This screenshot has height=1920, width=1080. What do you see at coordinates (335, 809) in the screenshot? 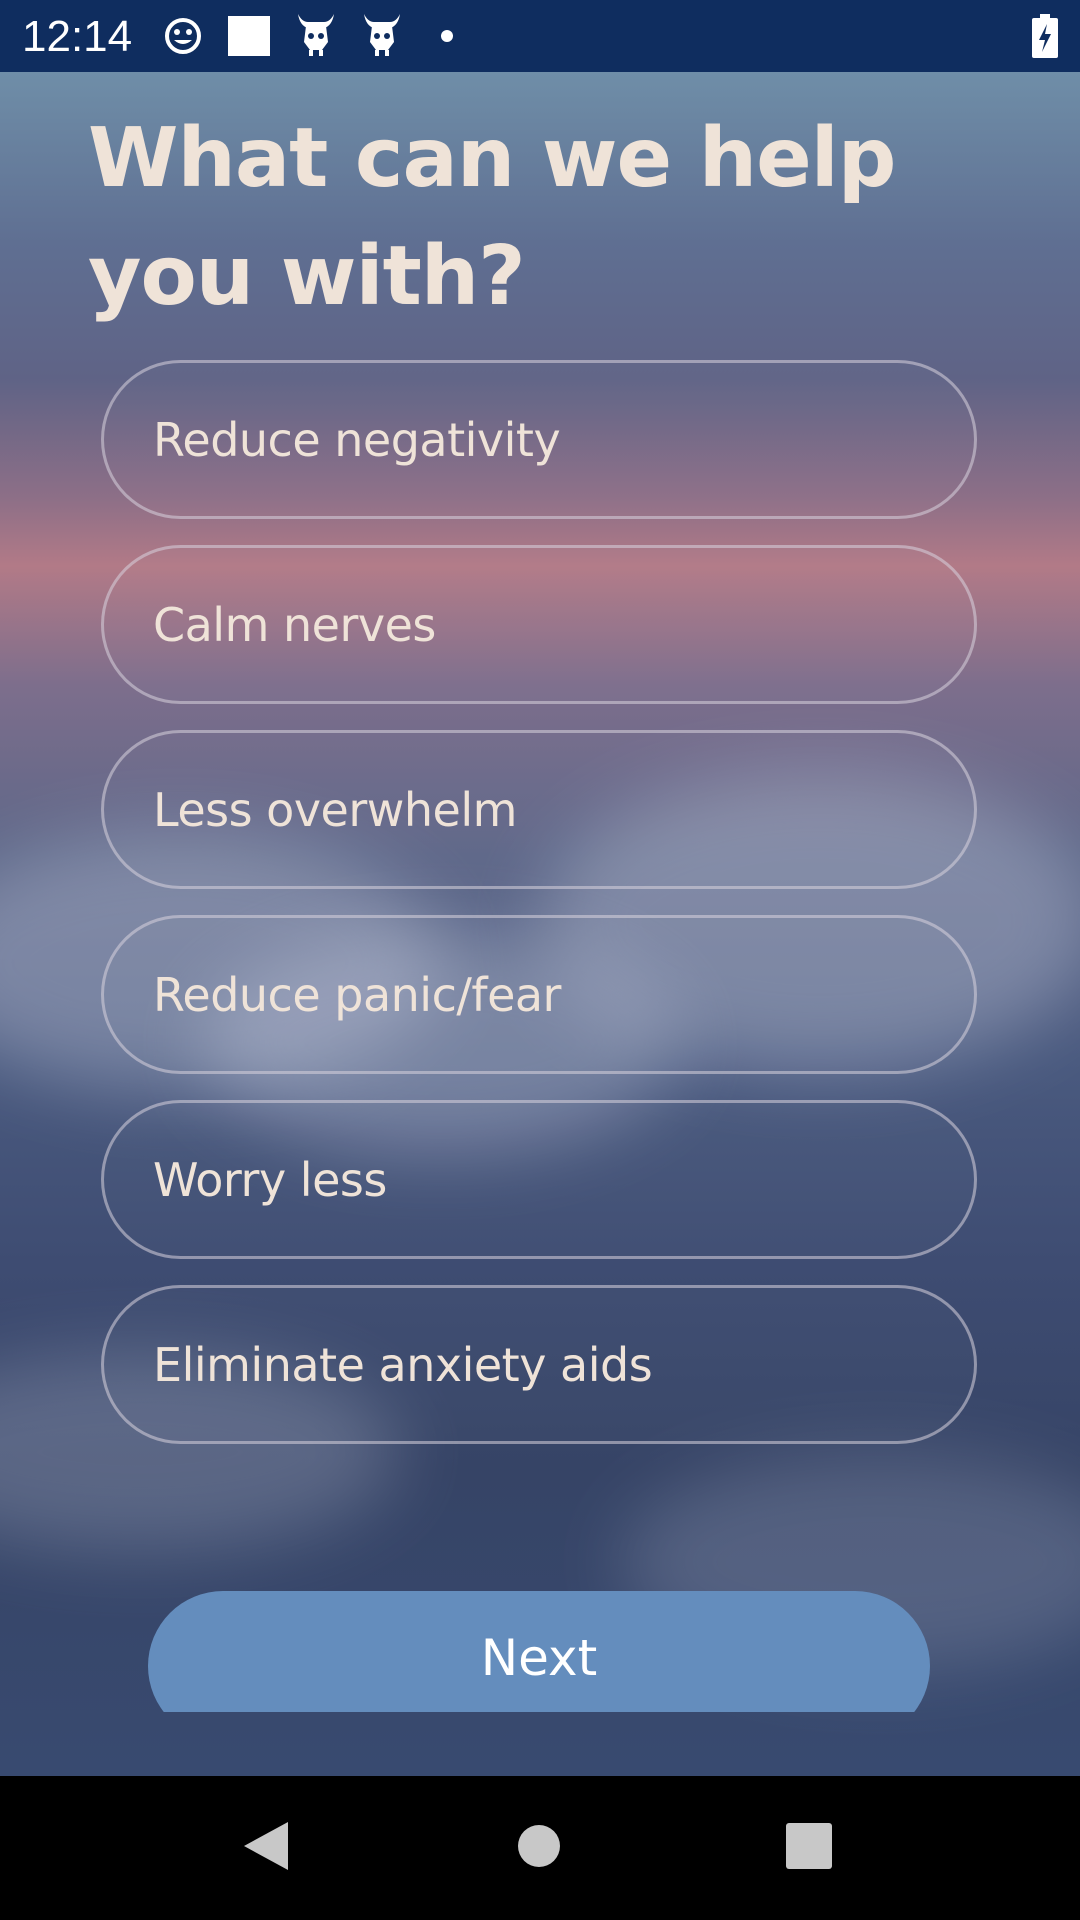
I see `option-label: Less overwhelm` at bounding box center [335, 809].